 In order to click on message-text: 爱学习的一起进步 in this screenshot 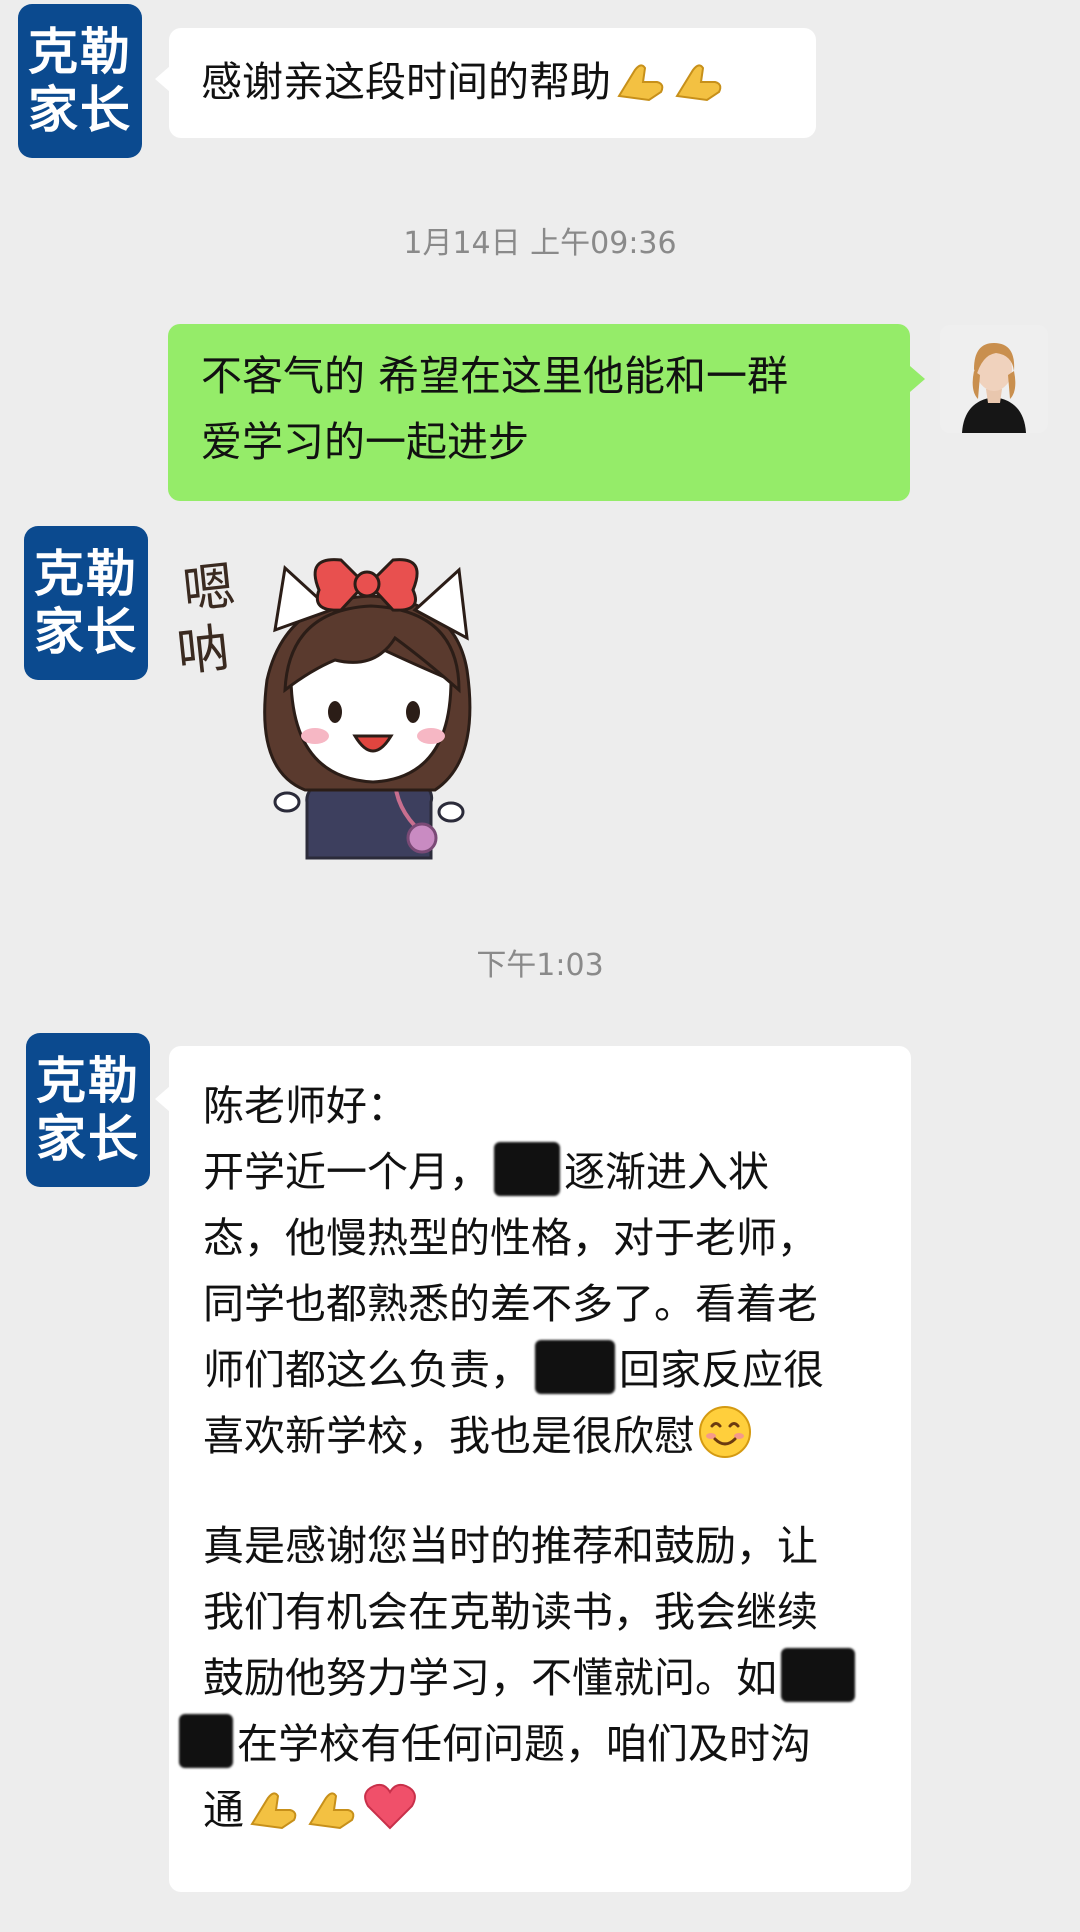, I will do `click(365, 442)`.